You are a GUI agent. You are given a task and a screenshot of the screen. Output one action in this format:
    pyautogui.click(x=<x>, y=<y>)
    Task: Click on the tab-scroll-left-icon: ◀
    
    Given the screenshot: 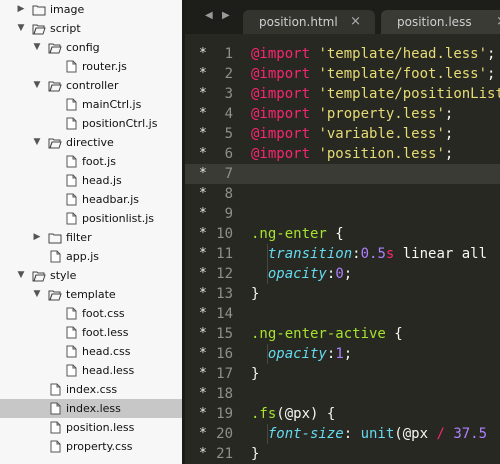 What is the action you would take?
    pyautogui.click(x=209, y=15)
    